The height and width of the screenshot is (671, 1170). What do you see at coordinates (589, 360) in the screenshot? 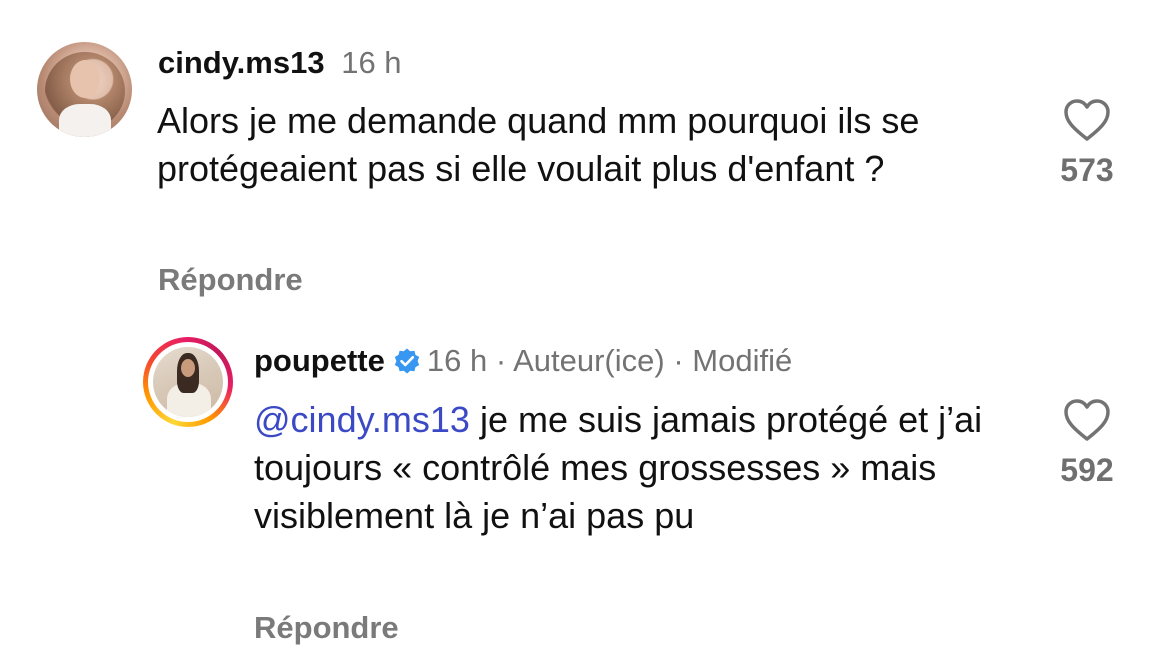
I see `author-tag: Auteur(ice)` at bounding box center [589, 360].